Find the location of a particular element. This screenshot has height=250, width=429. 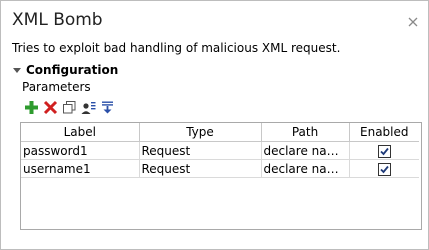

sort-down-icon is located at coordinates (107, 107).